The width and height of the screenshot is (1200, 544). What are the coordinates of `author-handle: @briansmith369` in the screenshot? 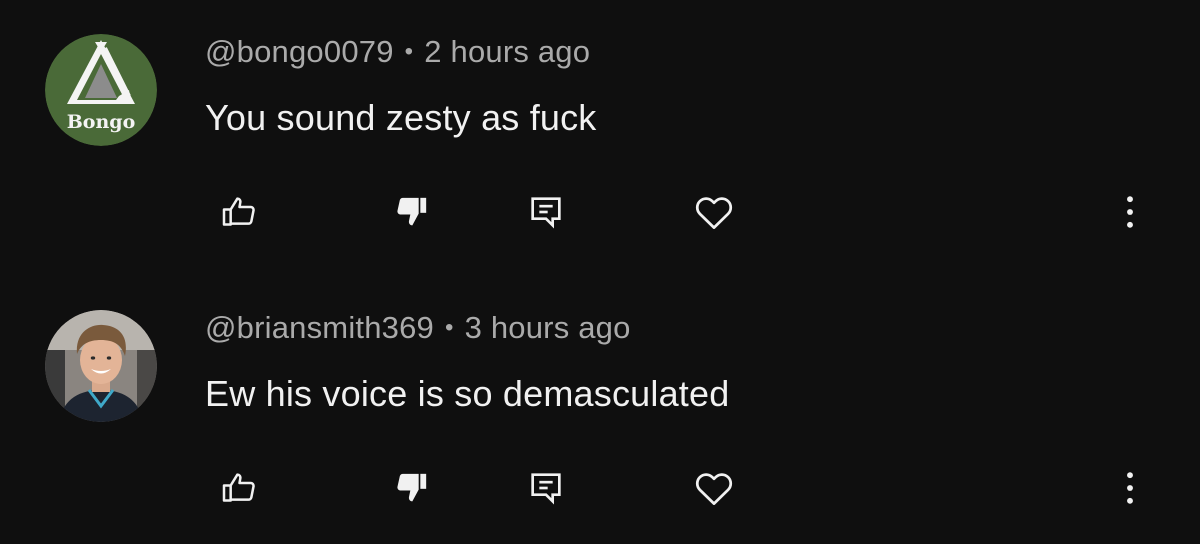 It's located at (319, 327).